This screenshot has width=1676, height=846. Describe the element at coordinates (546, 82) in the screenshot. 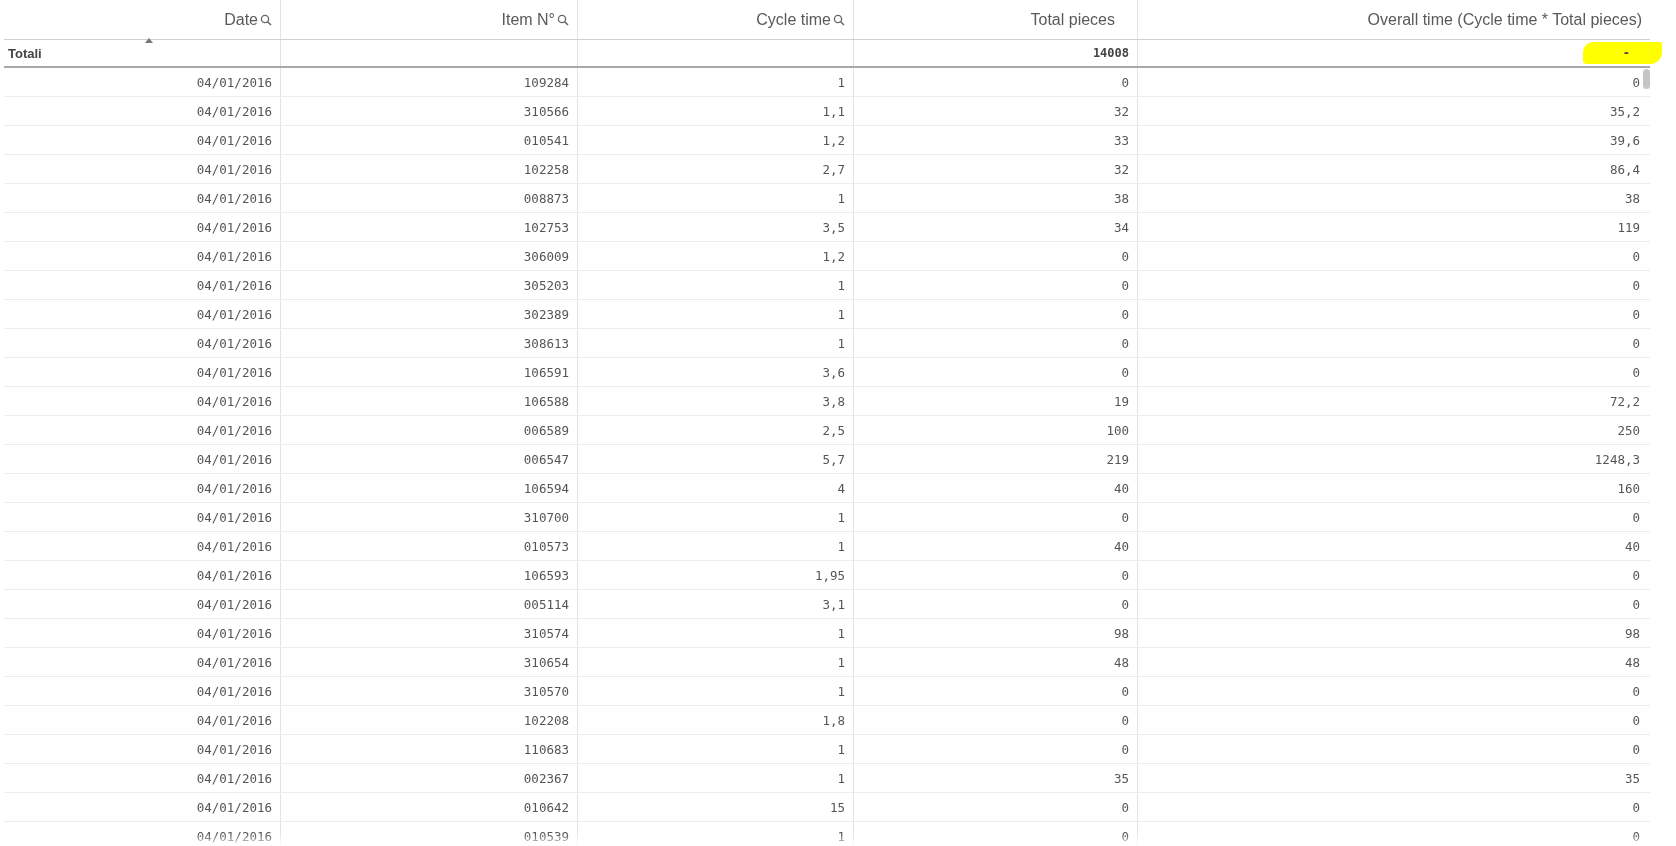

I see `table-cell: 109284` at that location.